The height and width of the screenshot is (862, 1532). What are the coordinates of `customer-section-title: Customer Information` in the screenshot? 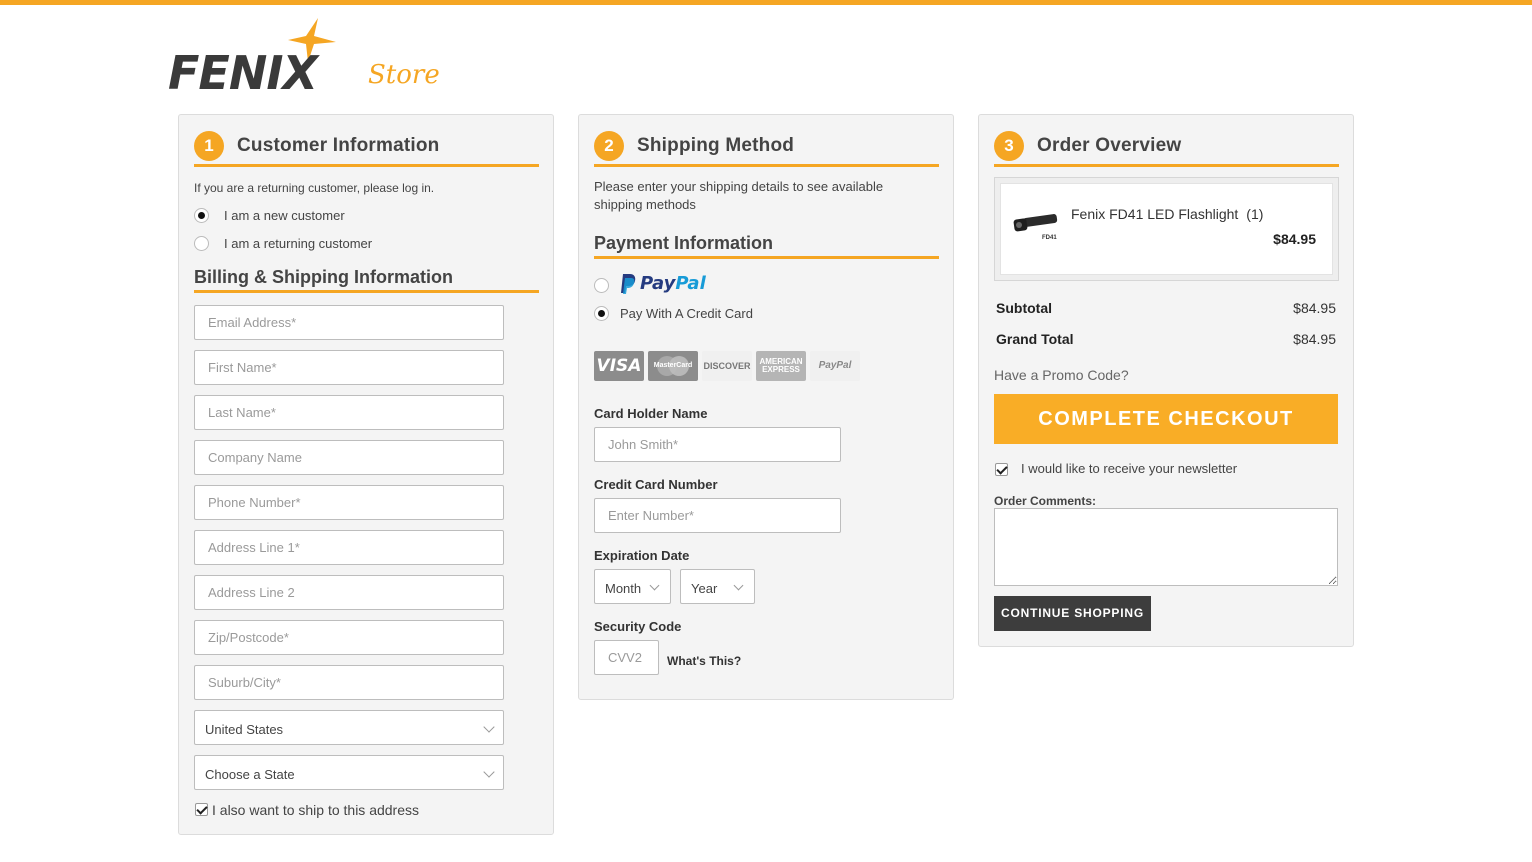 It's located at (338, 145).